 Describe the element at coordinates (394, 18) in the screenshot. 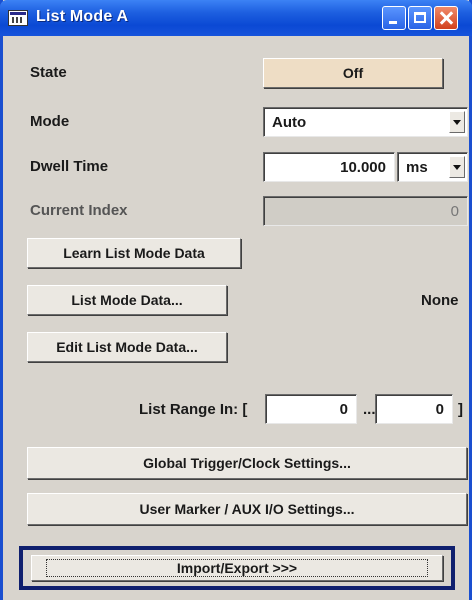

I see `minimize-icon` at that location.